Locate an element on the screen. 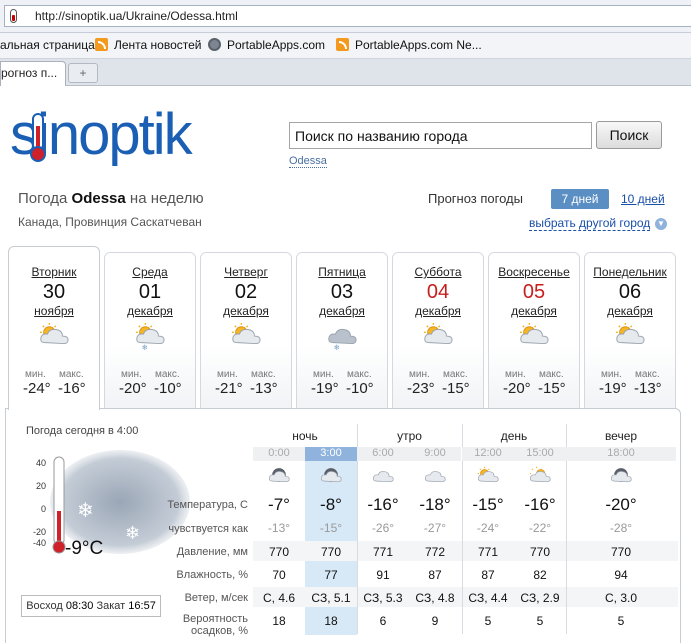 The image size is (691, 643). day-tab: Вторник 30 ноября мин. макс. -24° -16° is located at coordinates (54, 328).